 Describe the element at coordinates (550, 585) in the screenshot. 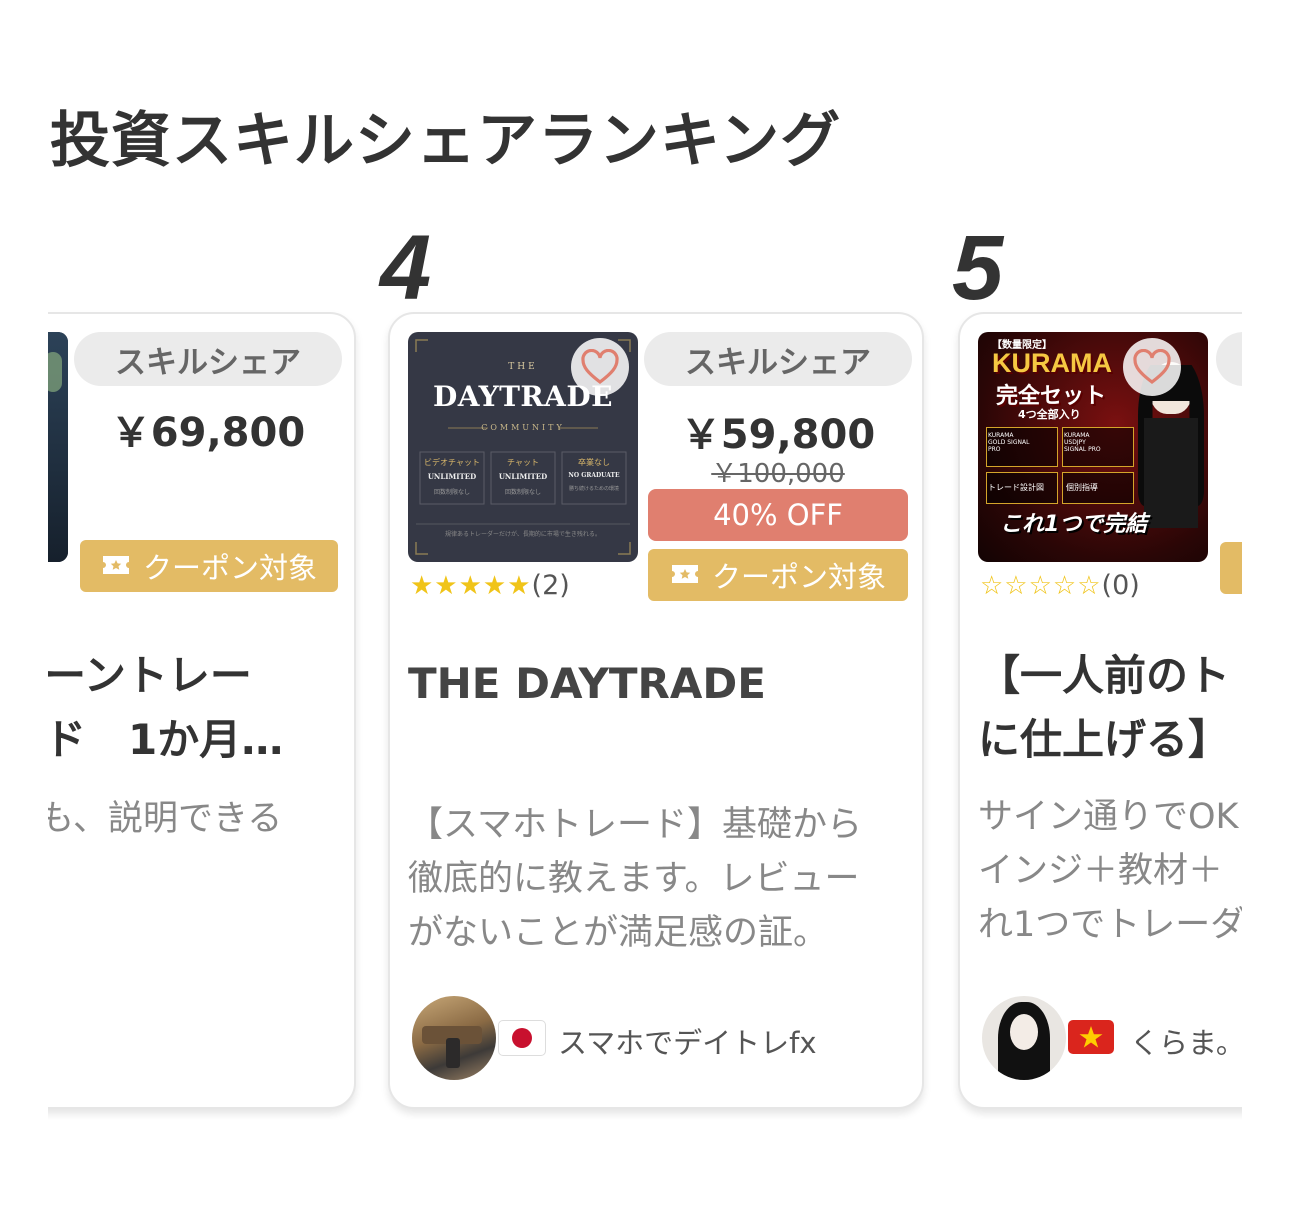

I see `review-count: (2)` at that location.